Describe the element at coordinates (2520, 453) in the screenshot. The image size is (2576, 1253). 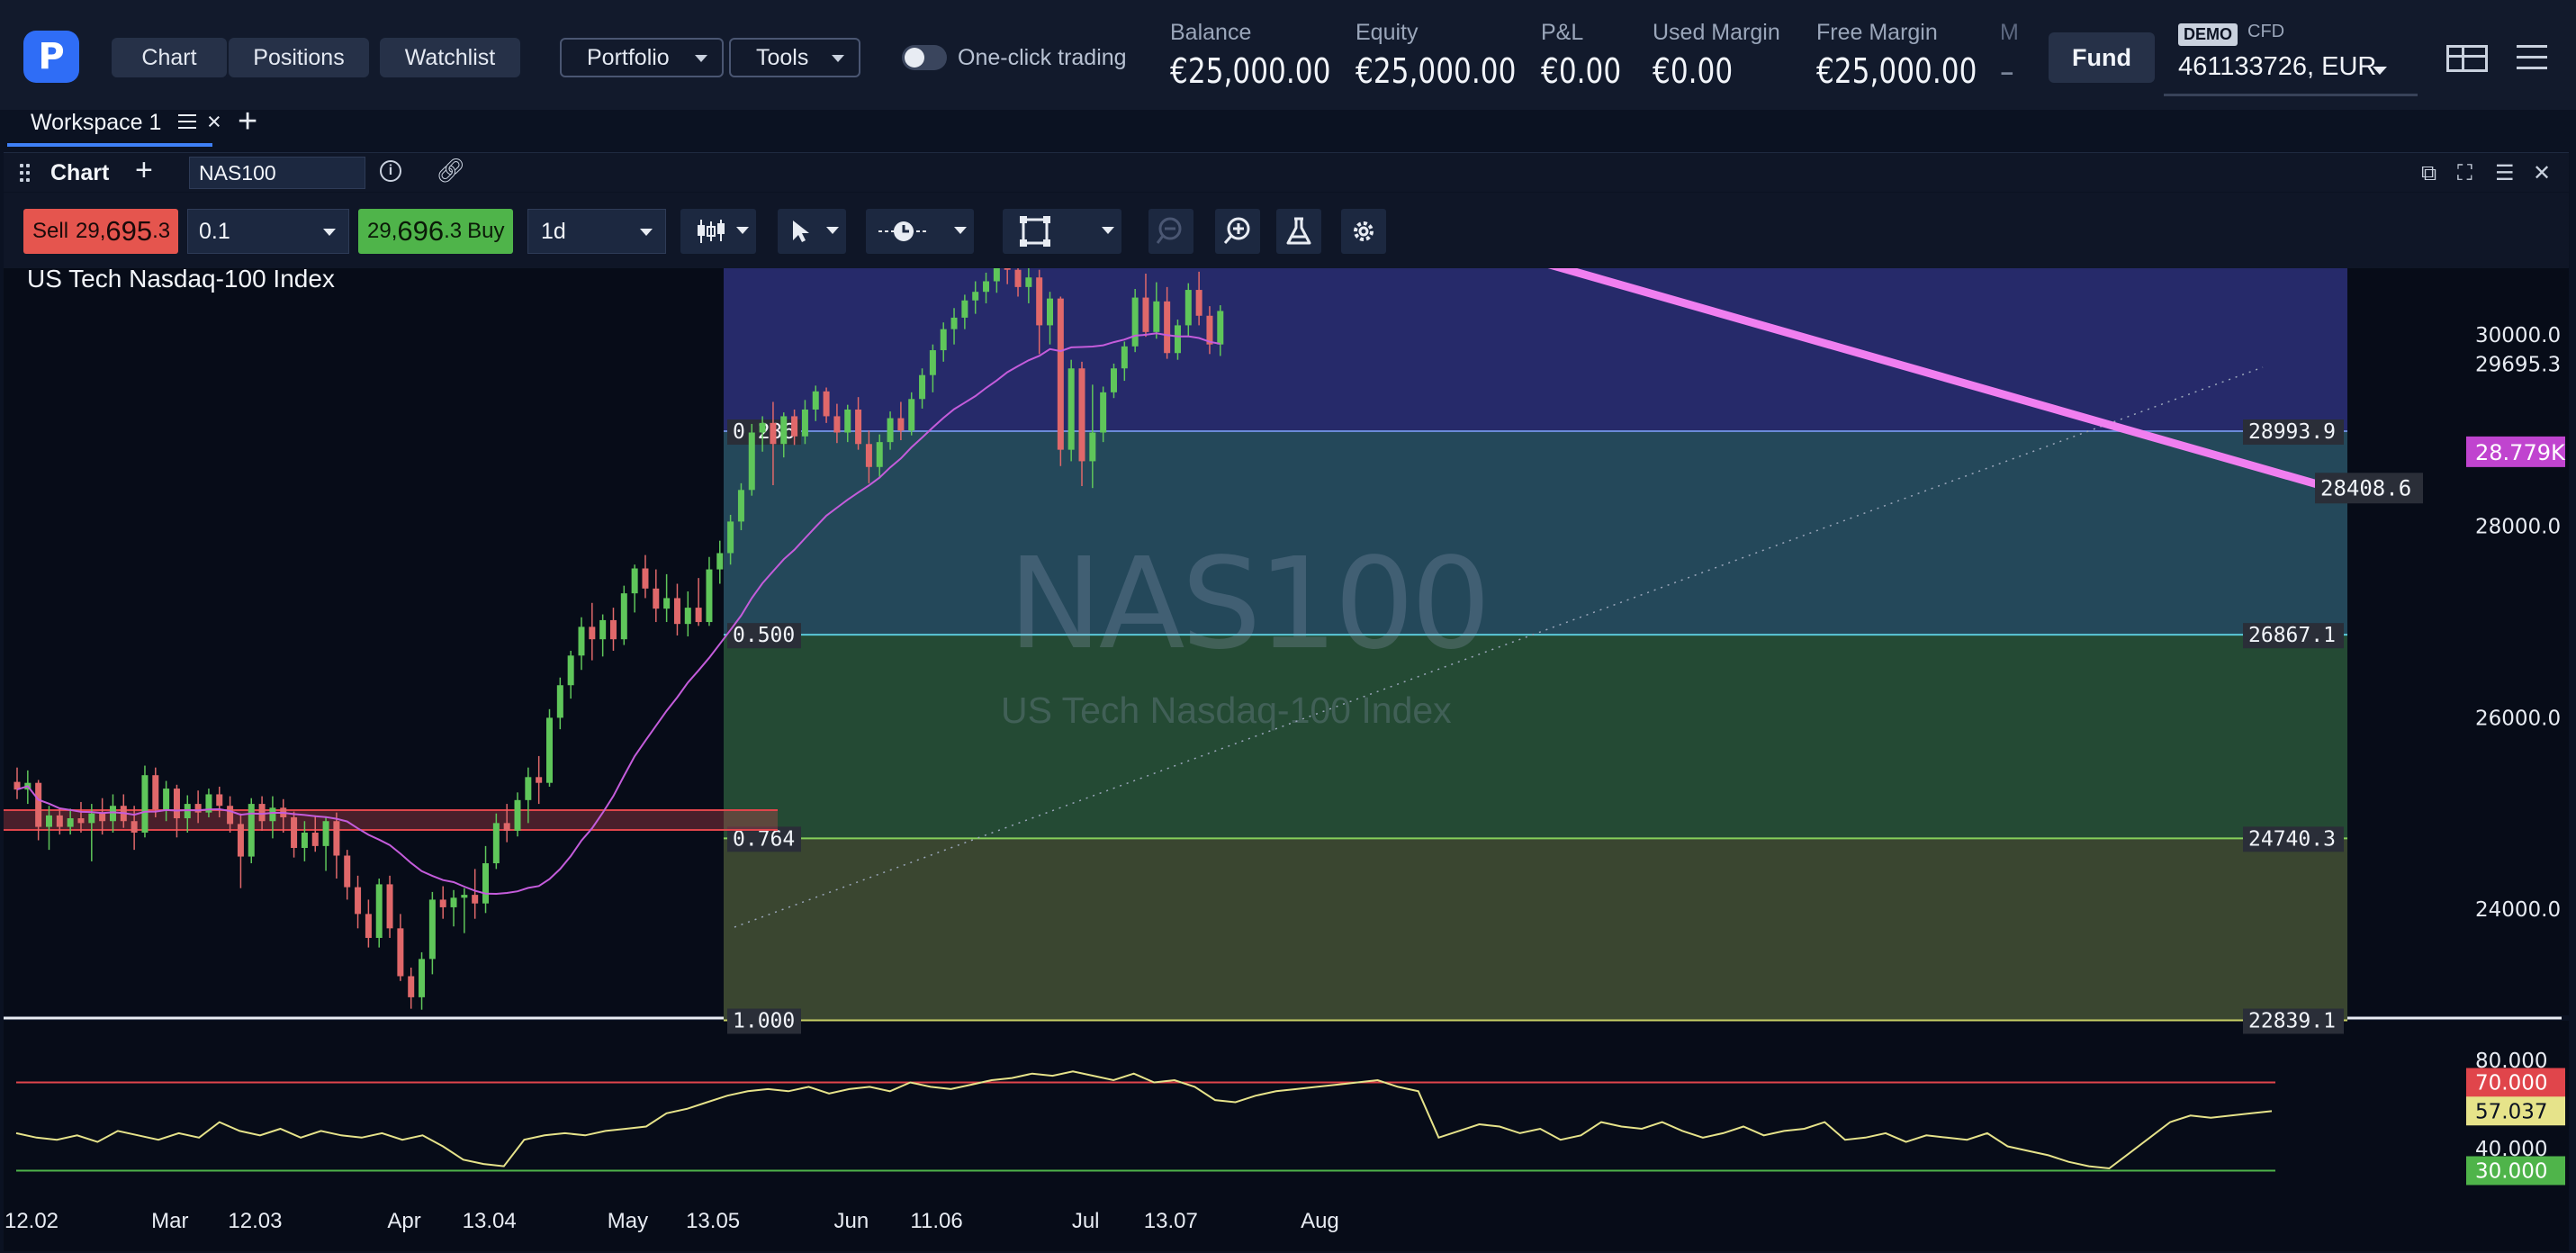
I see `current-price-label: 28.779K` at that location.